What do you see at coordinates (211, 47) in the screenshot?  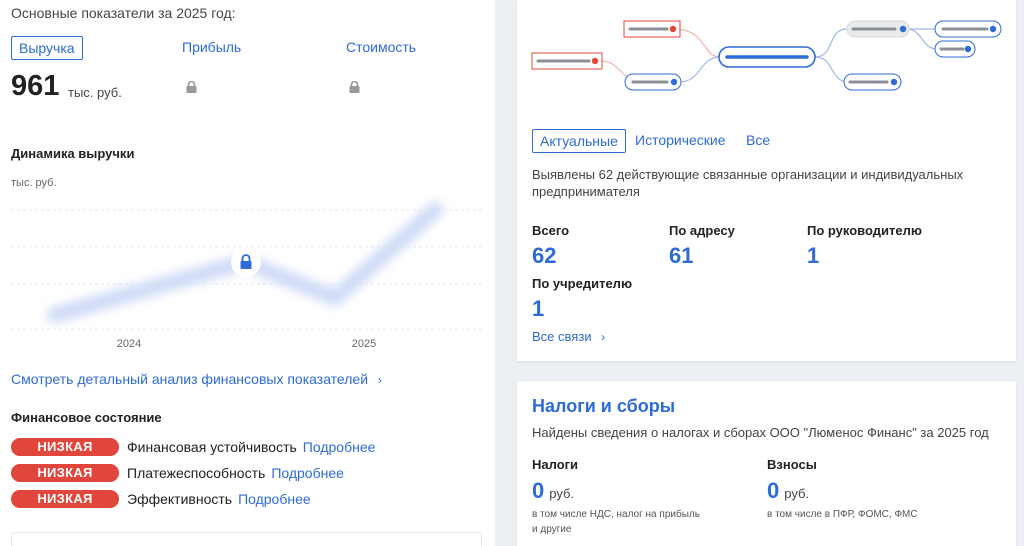 I see `tab-profit: Прибыль` at bounding box center [211, 47].